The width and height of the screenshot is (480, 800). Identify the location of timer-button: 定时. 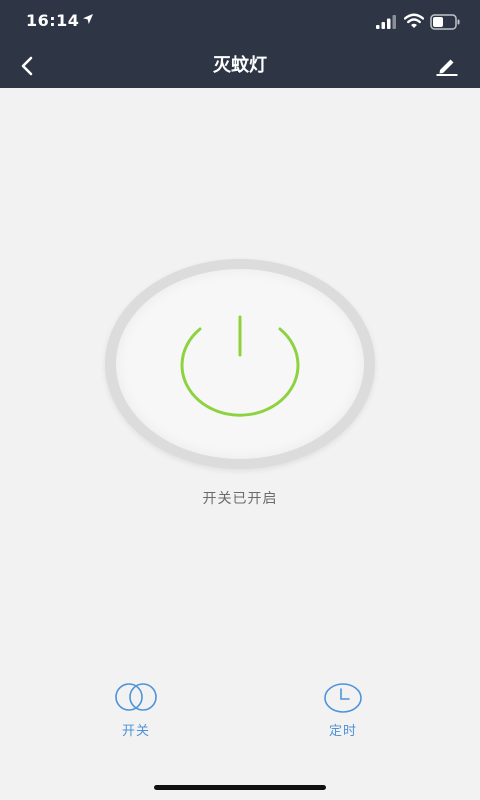
(343, 714).